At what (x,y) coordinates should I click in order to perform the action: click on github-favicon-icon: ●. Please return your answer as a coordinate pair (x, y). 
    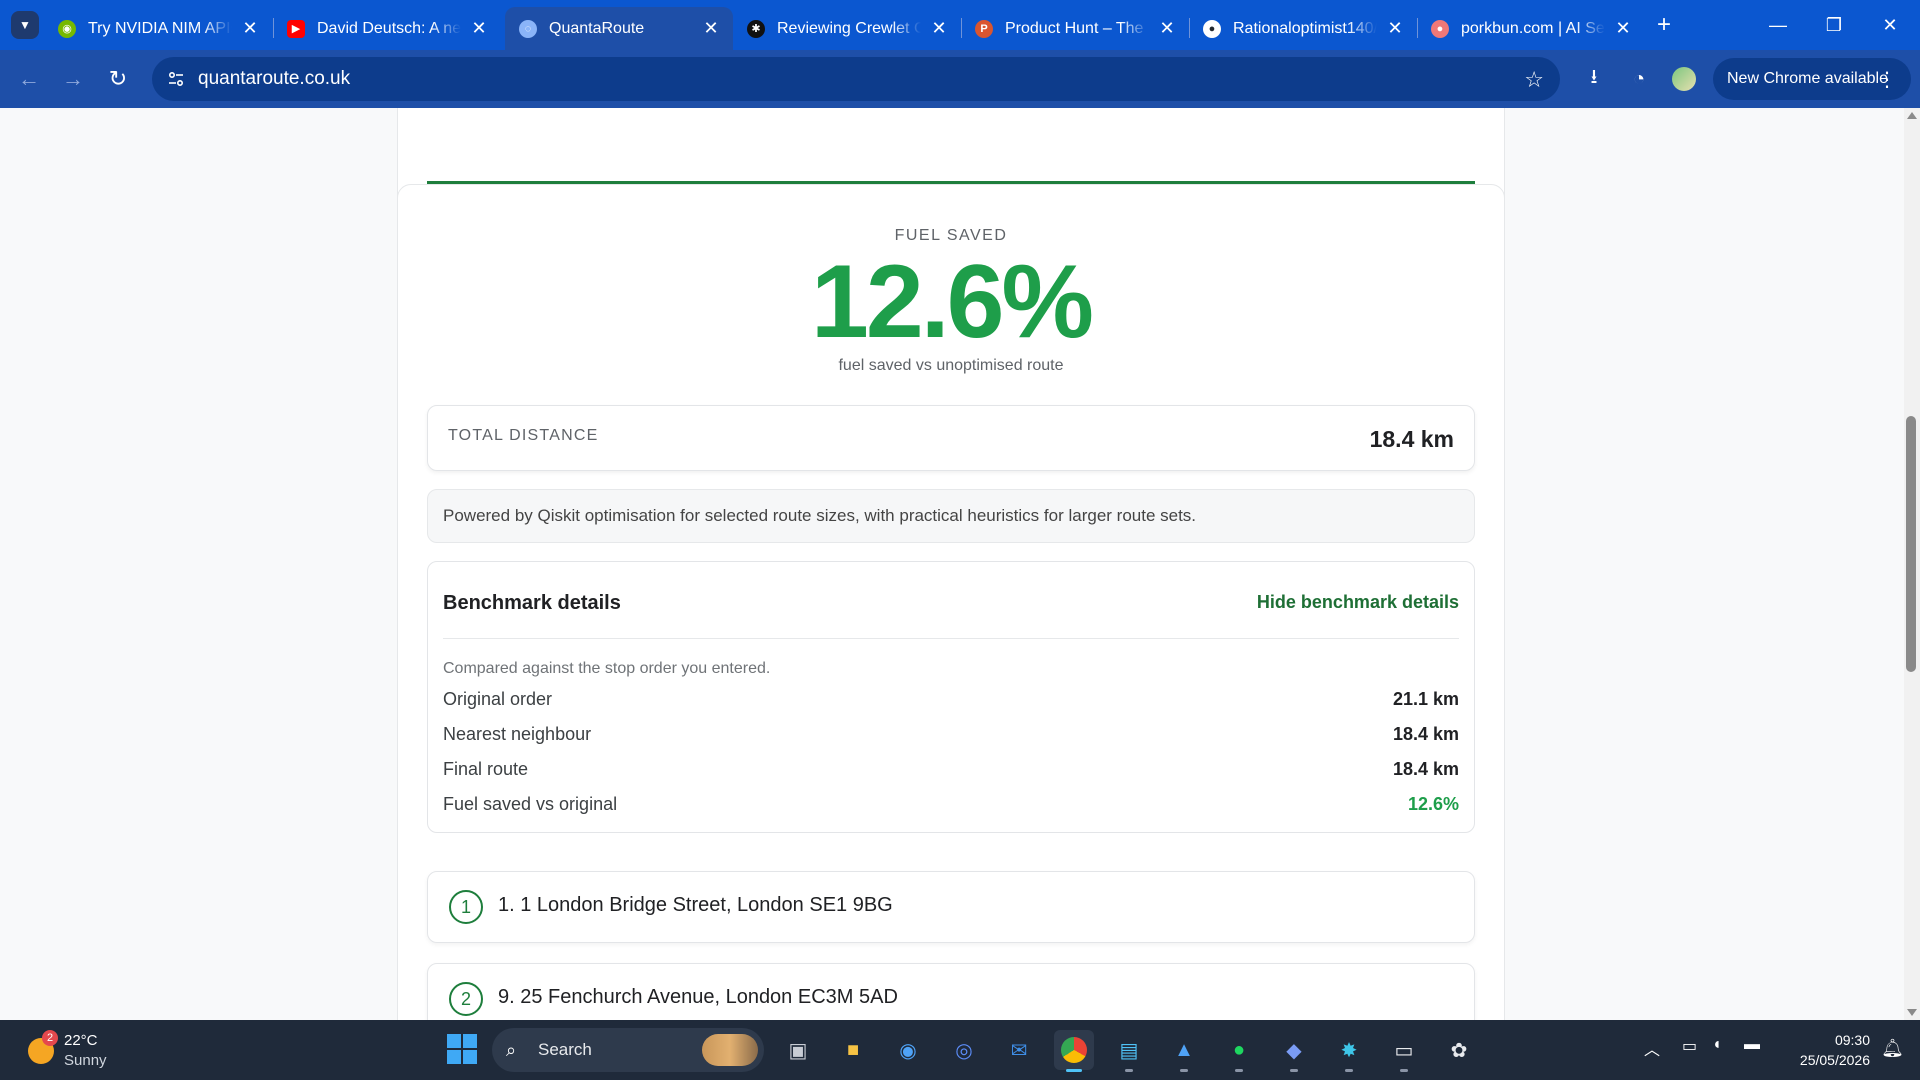
    Looking at the image, I should click on (1212, 28).